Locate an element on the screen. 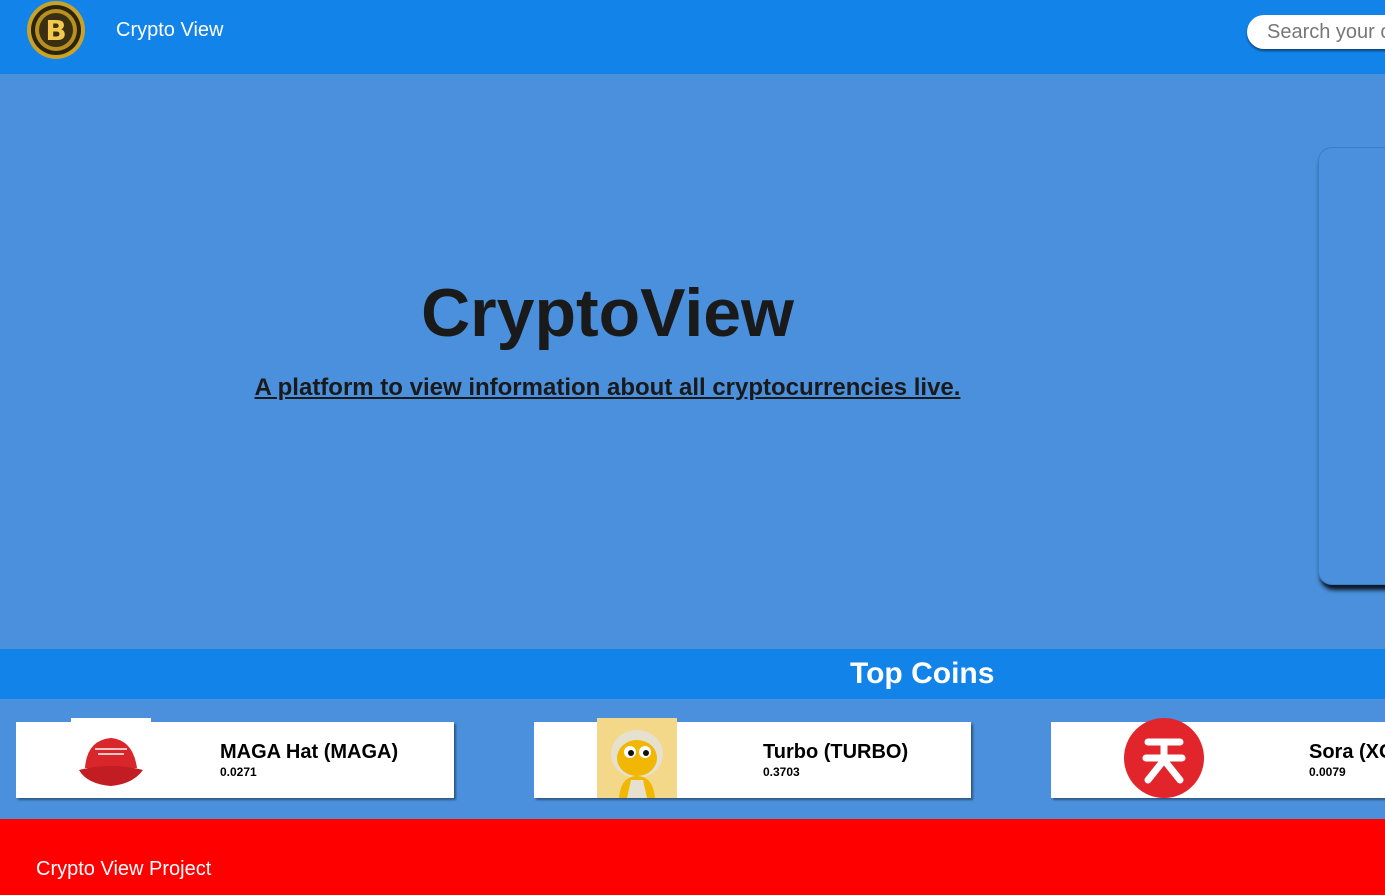 The width and height of the screenshot is (1385, 895). coin-card: Sora (XO 0.0079 is located at coordinates (1218, 758).